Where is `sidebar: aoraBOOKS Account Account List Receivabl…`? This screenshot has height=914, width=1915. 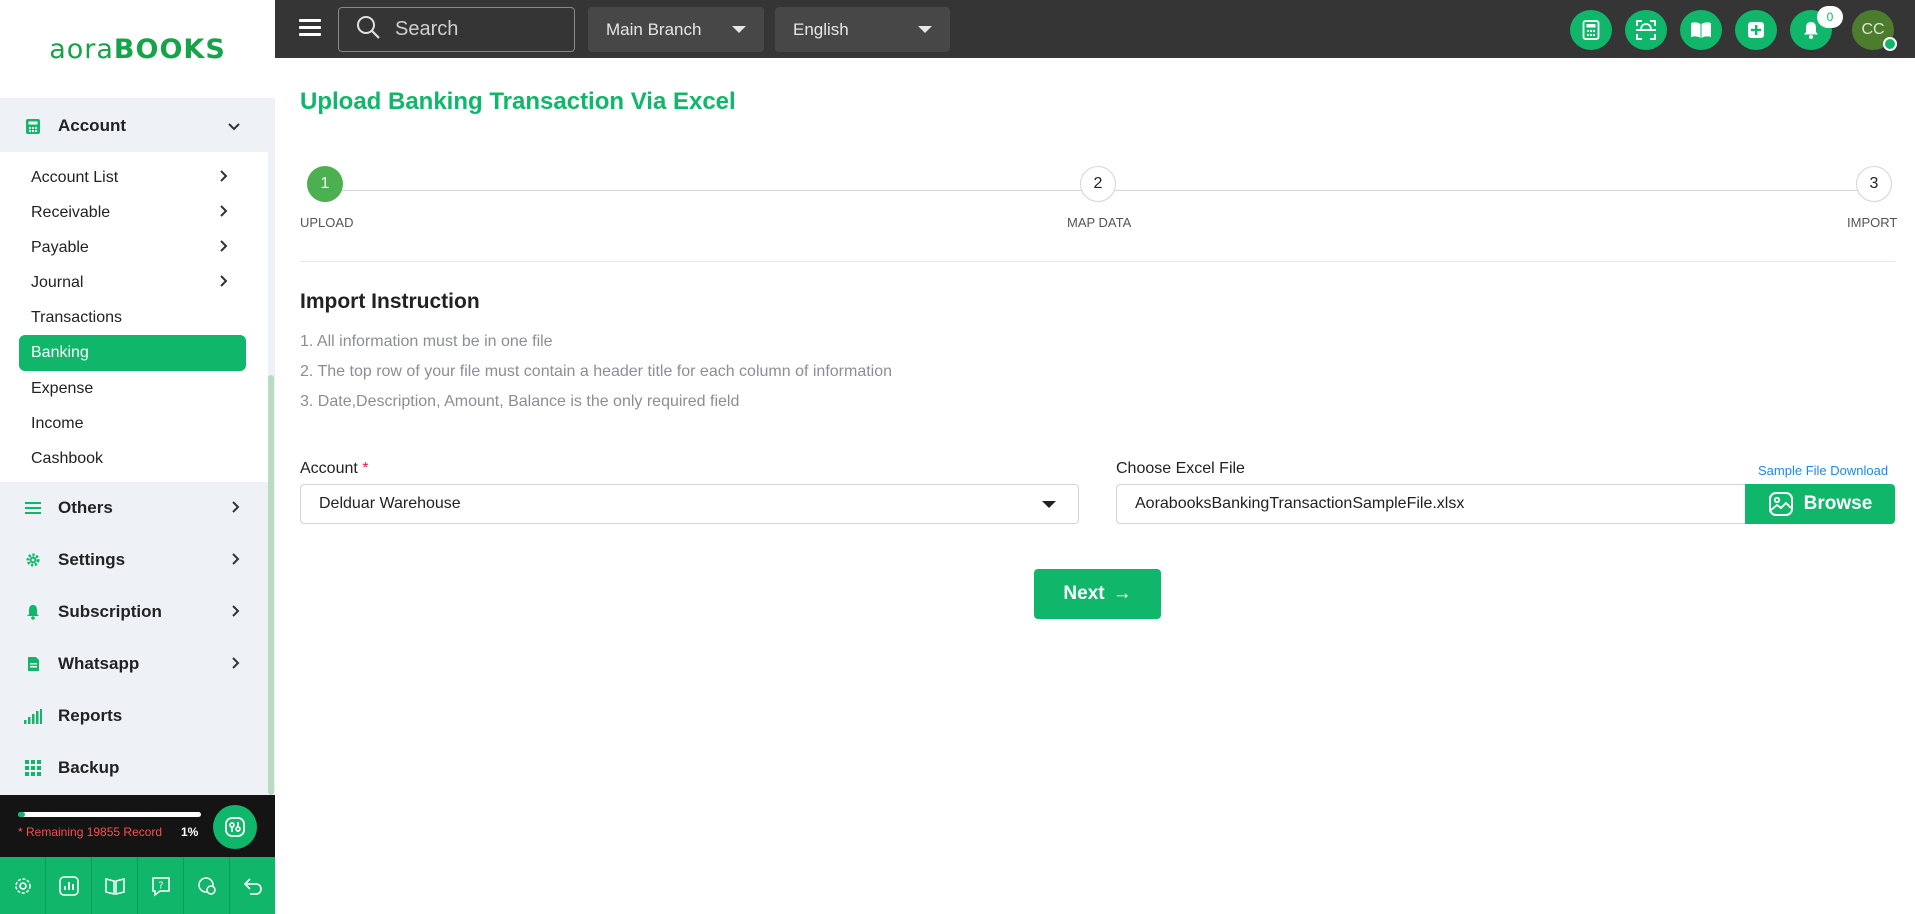 sidebar: aoraBOOKS Account Account List Receivabl… is located at coordinates (137, 457).